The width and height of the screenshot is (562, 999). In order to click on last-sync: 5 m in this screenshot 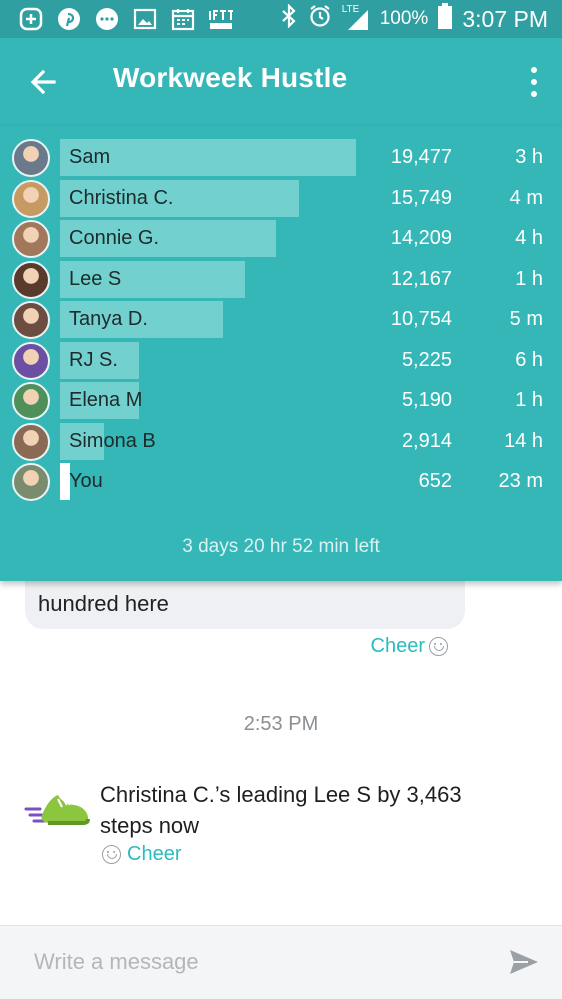, I will do `click(526, 319)`.